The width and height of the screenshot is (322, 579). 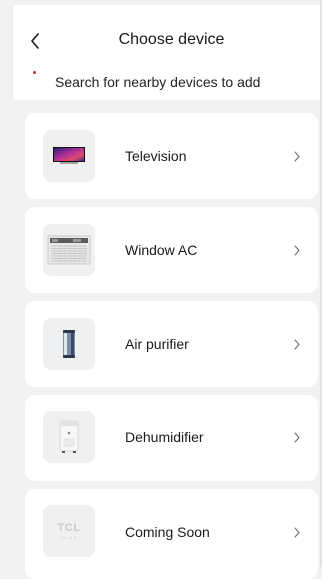 I want to click on television-icon, so click(x=69, y=155).